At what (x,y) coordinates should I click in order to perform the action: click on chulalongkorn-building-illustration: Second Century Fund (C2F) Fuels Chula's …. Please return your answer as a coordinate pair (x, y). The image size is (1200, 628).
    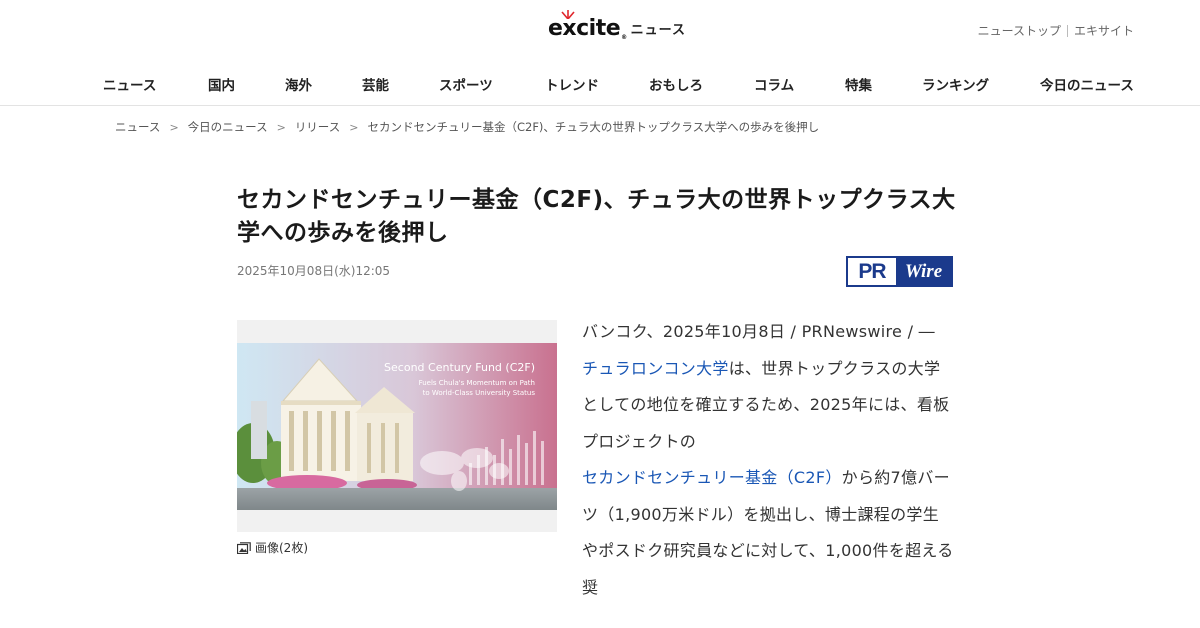
    Looking at the image, I should click on (397, 426).